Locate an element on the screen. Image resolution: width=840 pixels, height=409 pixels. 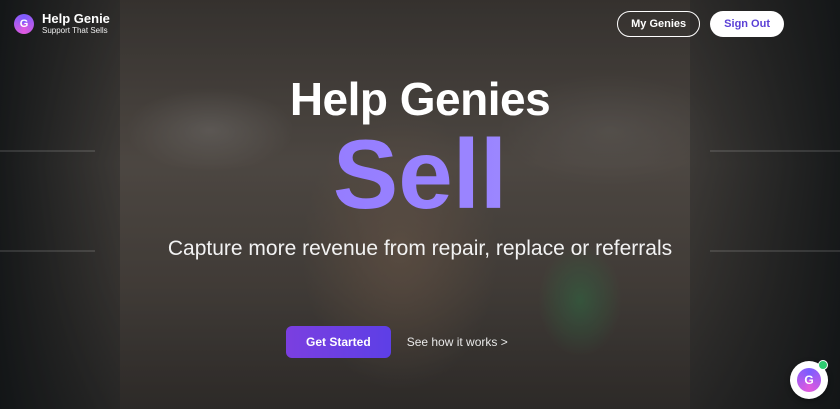
see-how-it-works-link: See how it works > is located at coordinates (457, 342).